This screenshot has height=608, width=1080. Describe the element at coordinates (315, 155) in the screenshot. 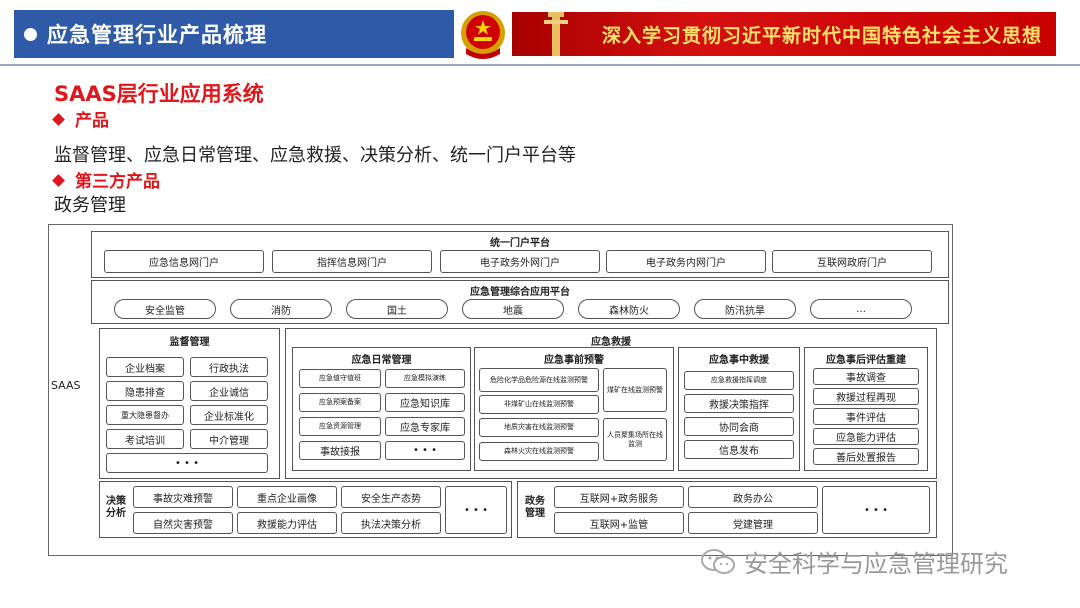

I see `products-text: 监督管理、应急日常管理、应急救援、决策分析、统一门户平台等` at that location.